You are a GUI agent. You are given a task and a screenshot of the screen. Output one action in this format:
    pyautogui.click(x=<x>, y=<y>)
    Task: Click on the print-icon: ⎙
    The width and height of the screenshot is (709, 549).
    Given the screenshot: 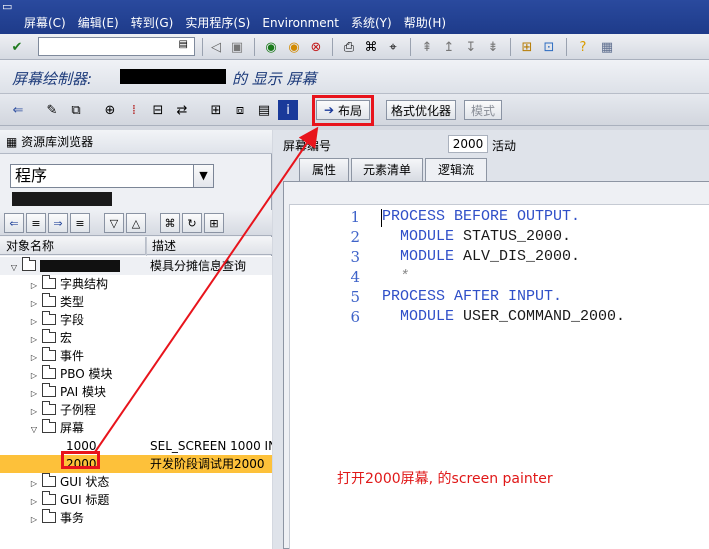 What is the action you would take?
    pyautogui.click(x=349, y=47)
    